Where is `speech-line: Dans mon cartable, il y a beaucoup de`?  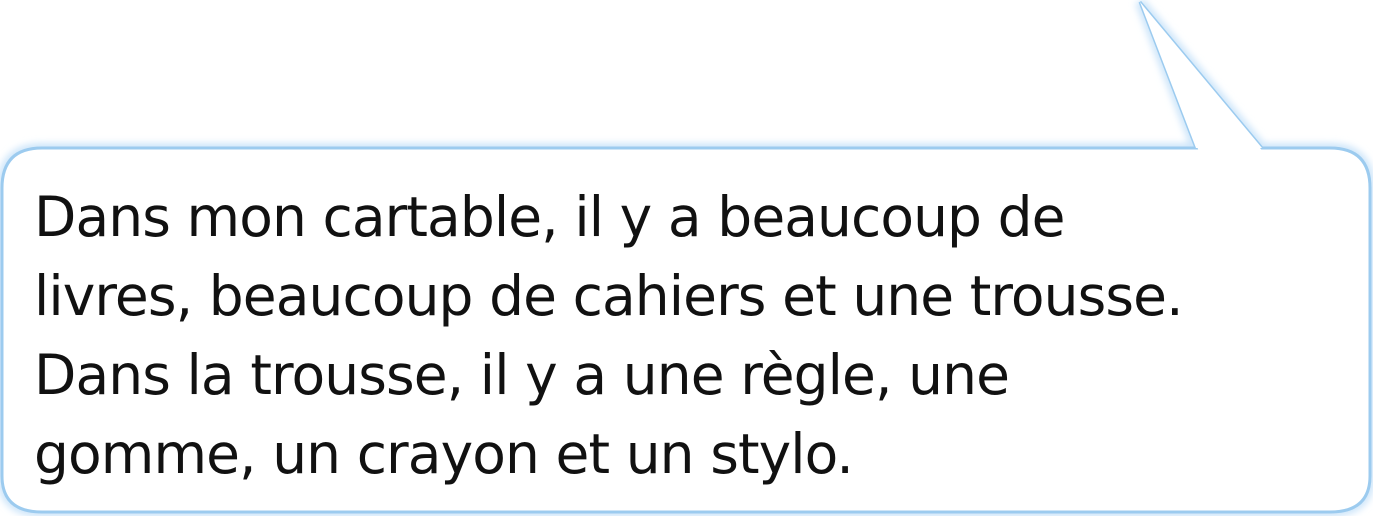 speech-line: Dans mon cartable, il y a beaucoup de is located at coordinates (550, 217).